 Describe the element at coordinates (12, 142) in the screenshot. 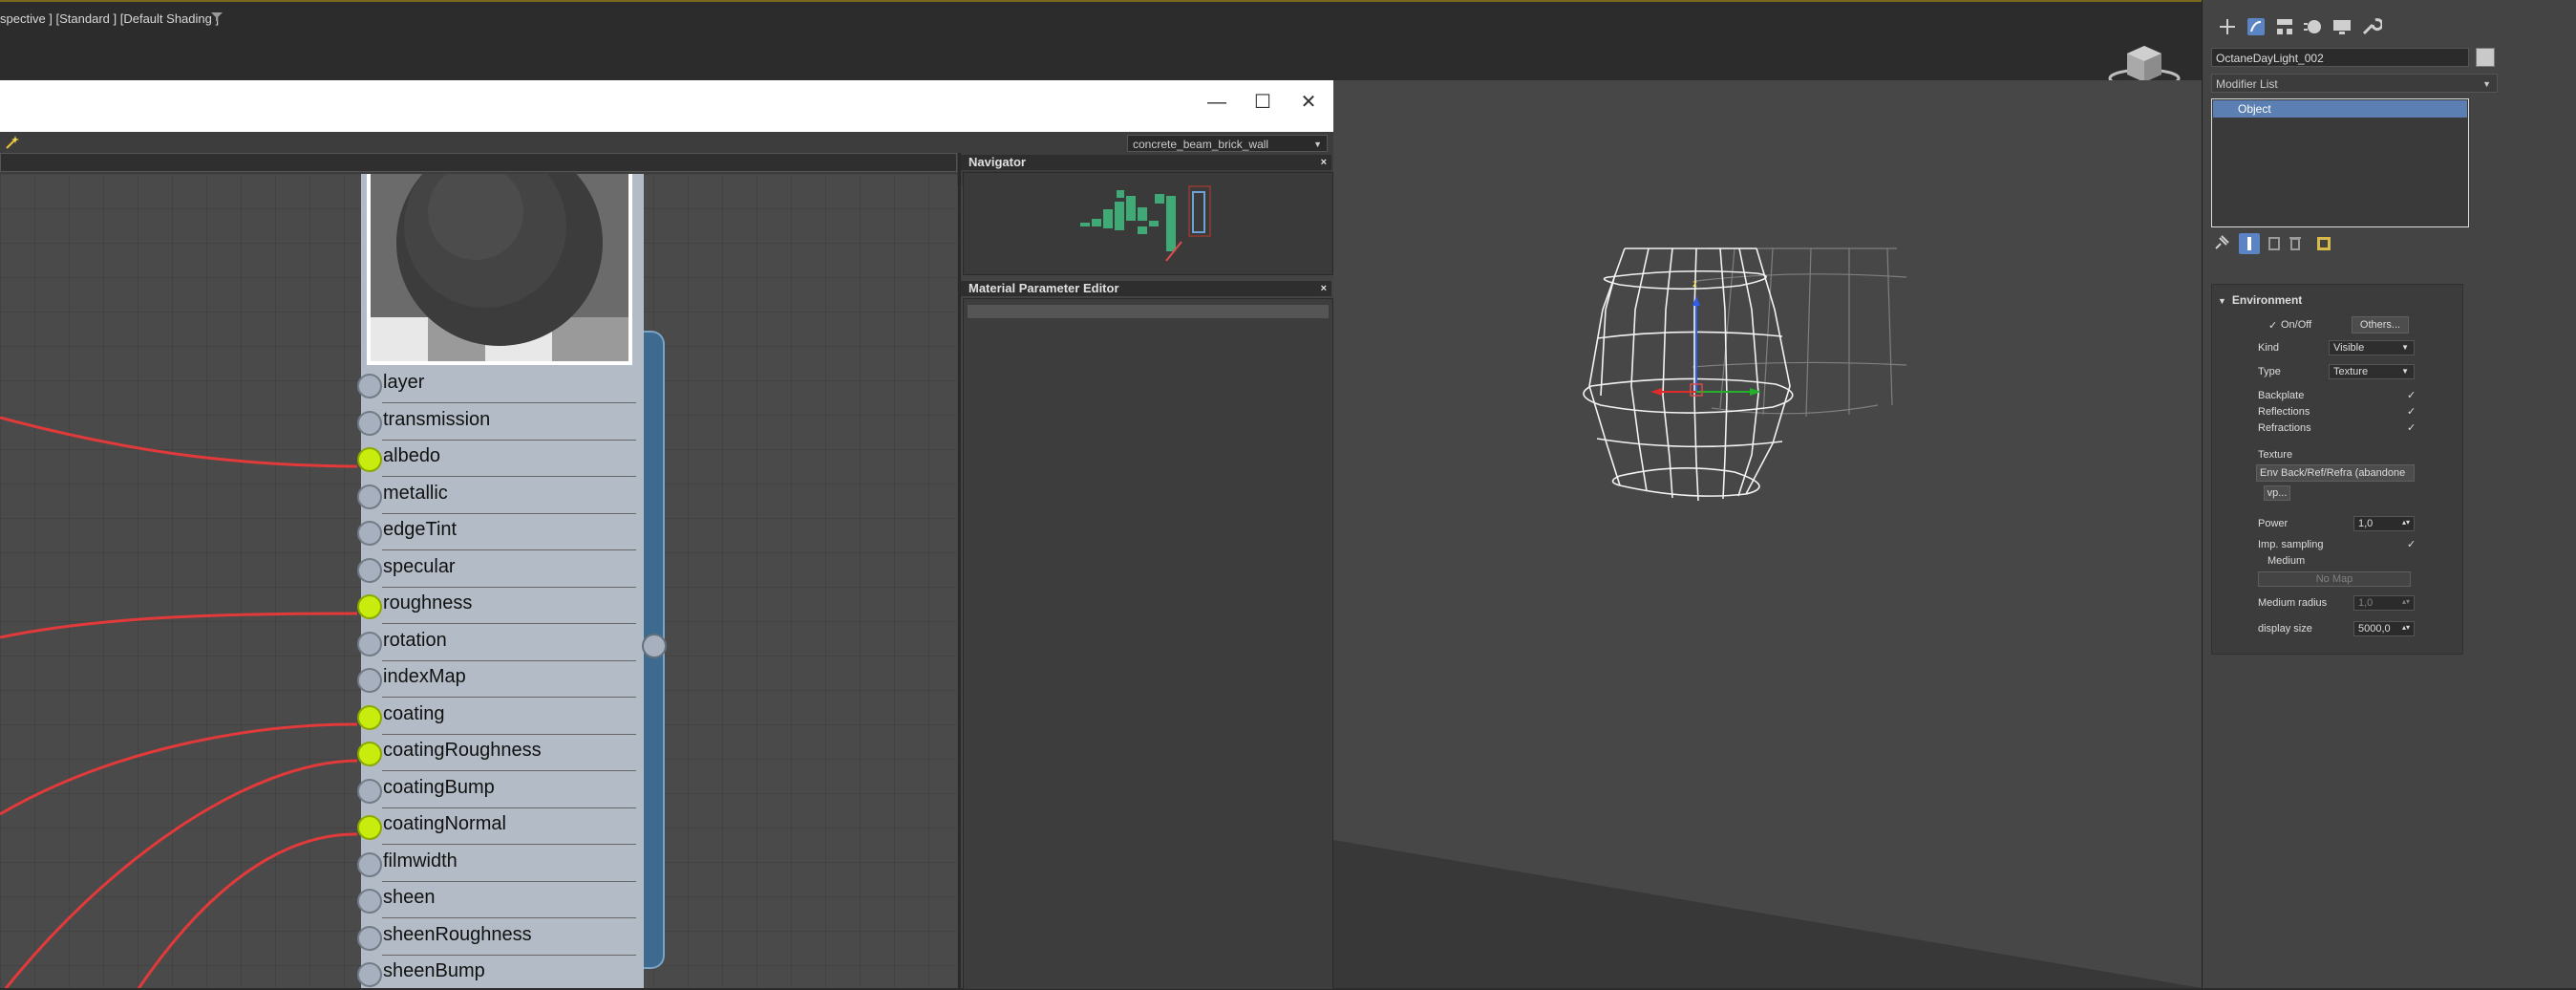

I see `wand-icon` at that location.